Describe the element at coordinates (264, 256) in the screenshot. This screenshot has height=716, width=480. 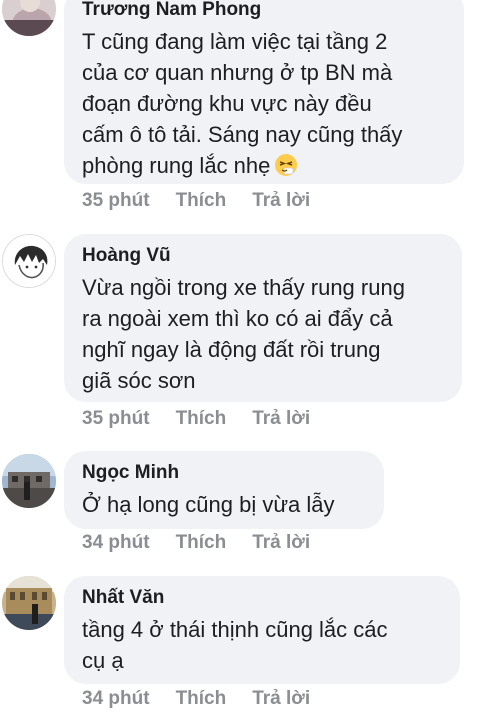
I see `comment-author: Hoàng Vũ` at that location.